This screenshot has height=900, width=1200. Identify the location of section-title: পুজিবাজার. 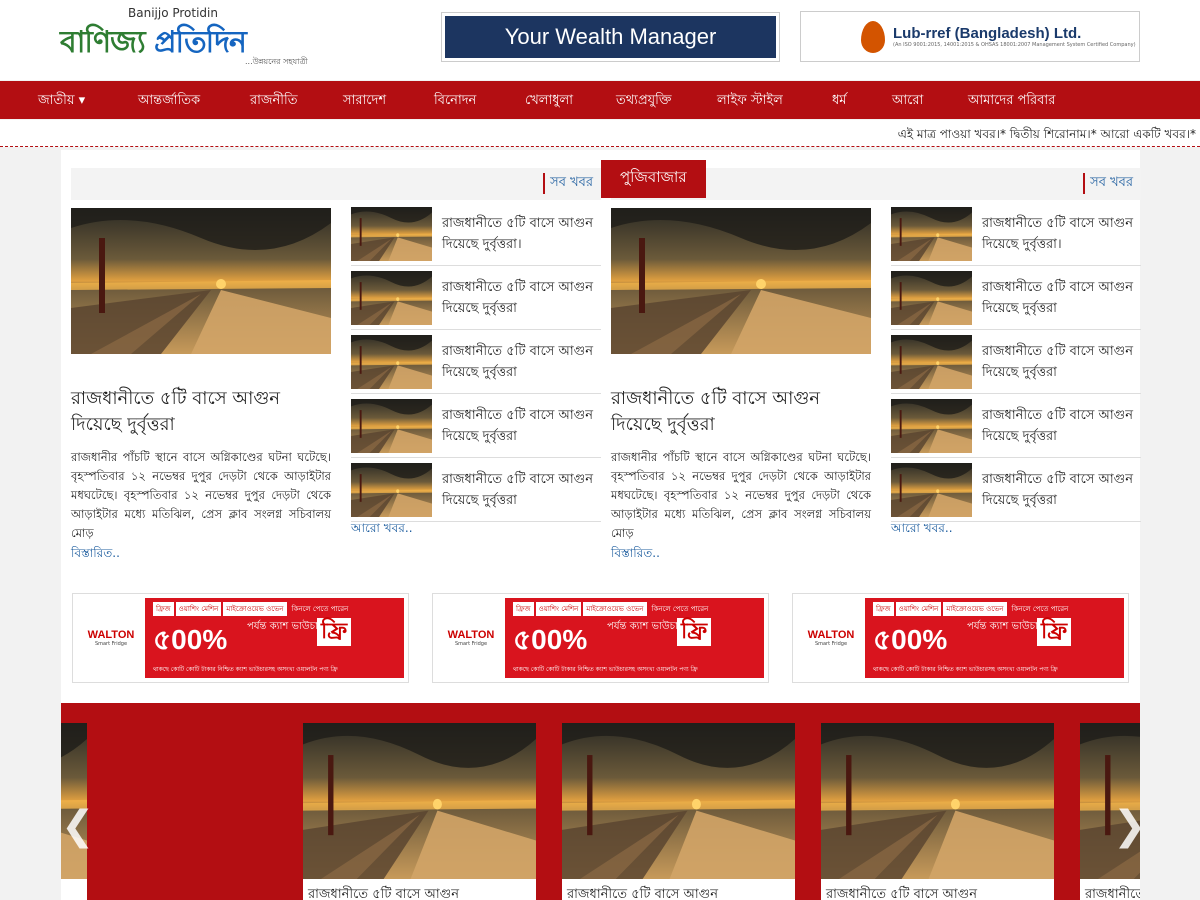
(653, 179).